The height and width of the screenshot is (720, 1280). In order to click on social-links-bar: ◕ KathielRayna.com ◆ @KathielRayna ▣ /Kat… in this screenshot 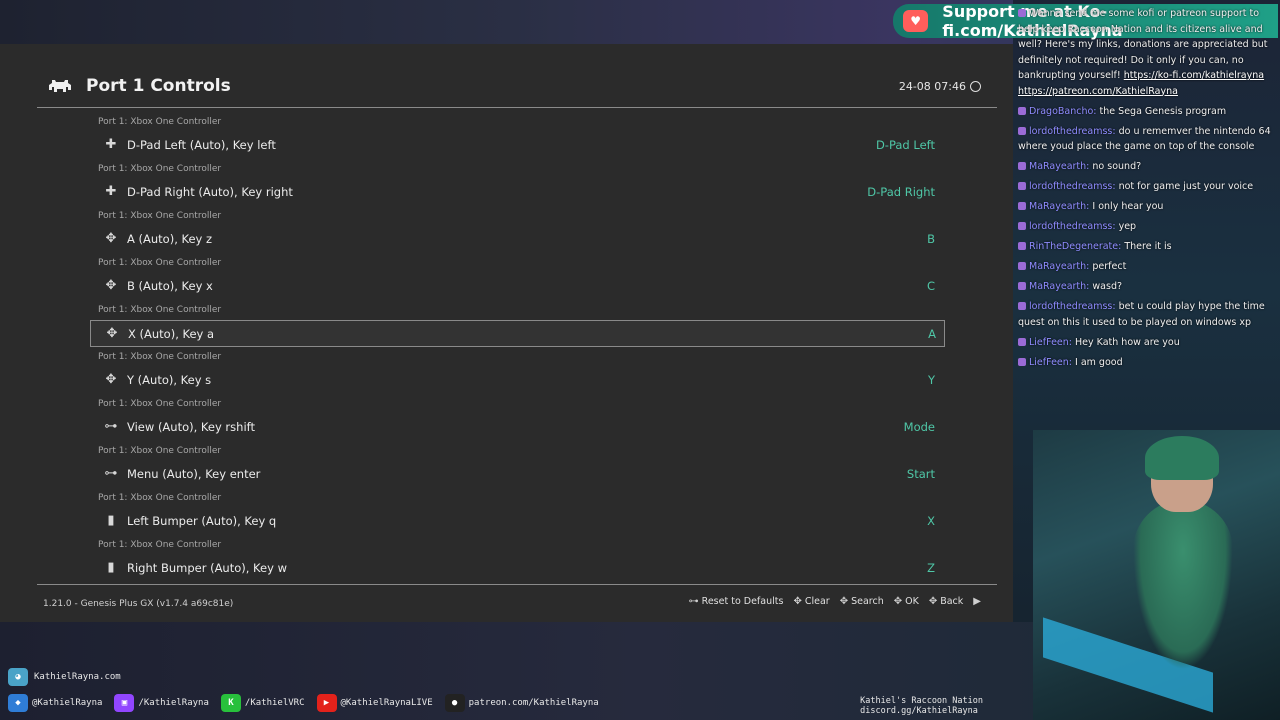, I will do `click(506, 692)`.